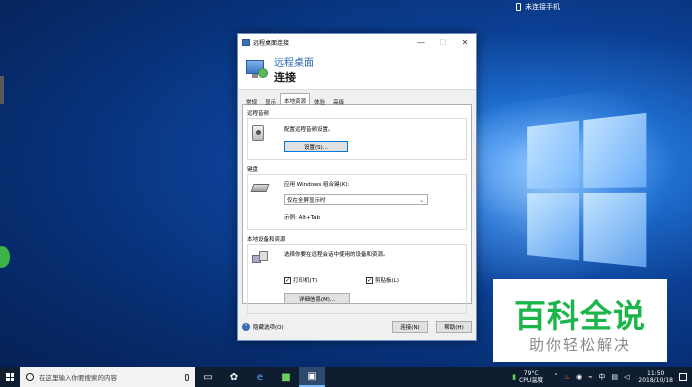  I want to click on window-title: 远程桌面连接, so click(271, 43).